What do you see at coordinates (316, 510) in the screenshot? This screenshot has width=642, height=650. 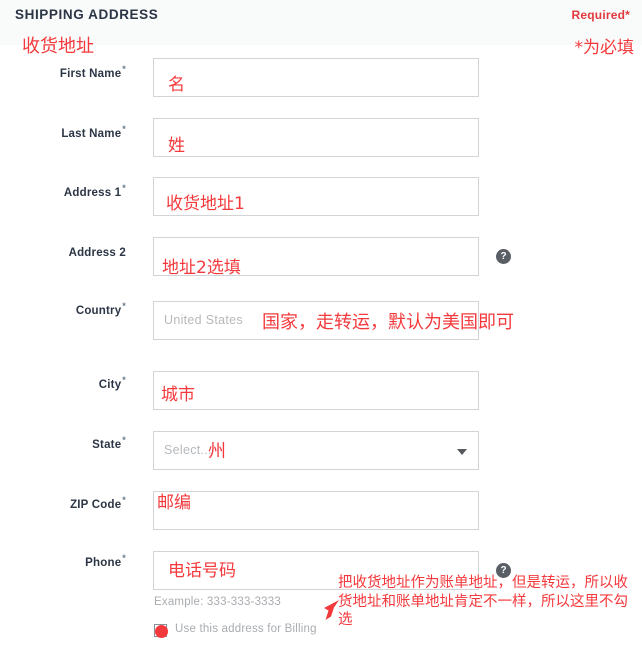 I see `input-zip-code` at bounding box center [316, 510].